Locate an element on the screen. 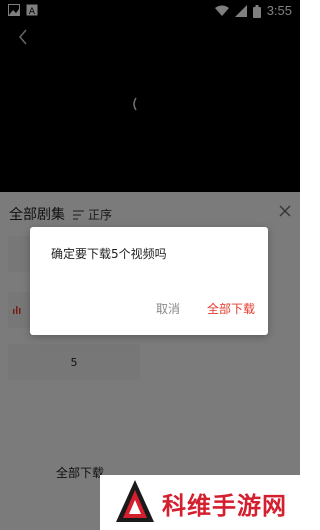 This screenshot has height=530, width=320. watermark: 科维手游网 is located at coordinates (200, 502).